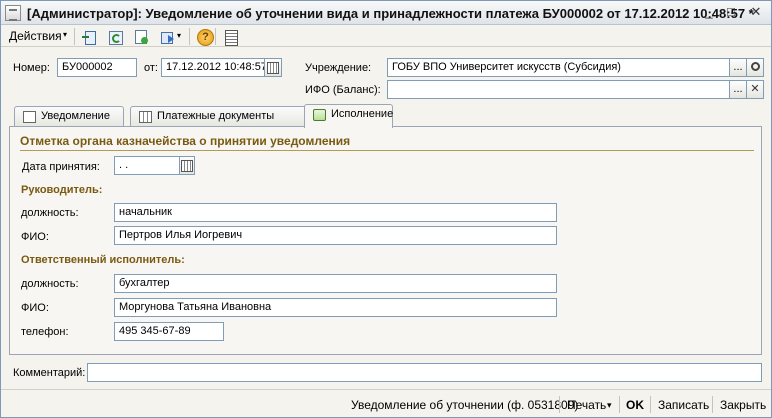  Describe the element at coordinates (50, 213) in the screenshot. I see `head-position-label: должность:` at that location.